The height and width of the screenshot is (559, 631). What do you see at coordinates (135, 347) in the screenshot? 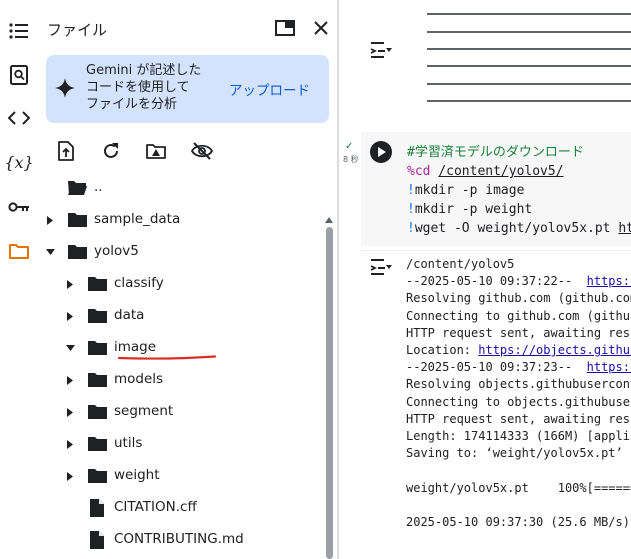
I see `tree-item-label: image` at bounding box center [135, 347].